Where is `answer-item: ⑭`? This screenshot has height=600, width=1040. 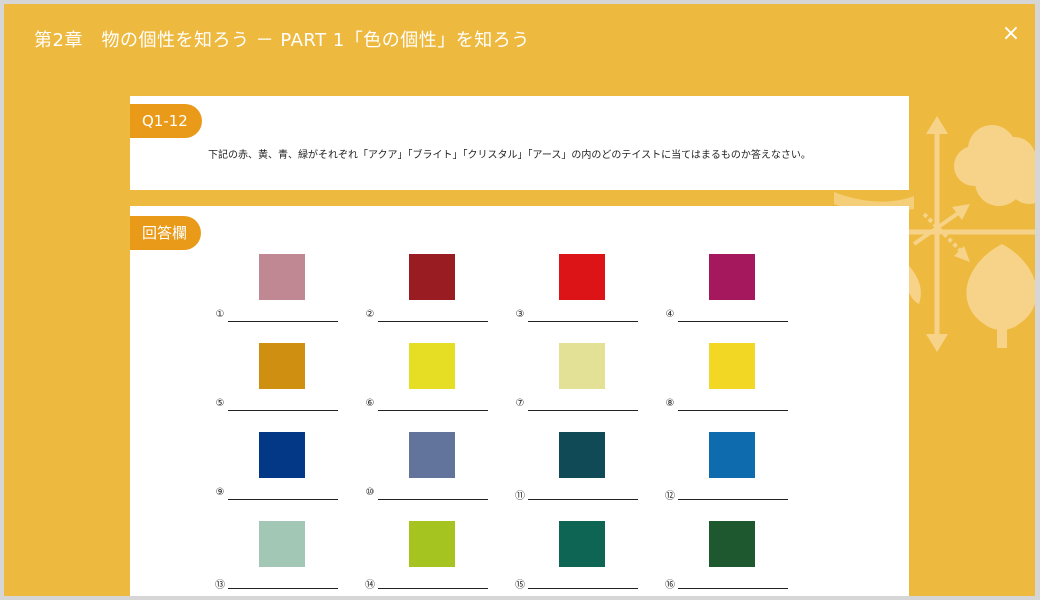
answer-item: ⑭ is located at coordinates (431, 558).